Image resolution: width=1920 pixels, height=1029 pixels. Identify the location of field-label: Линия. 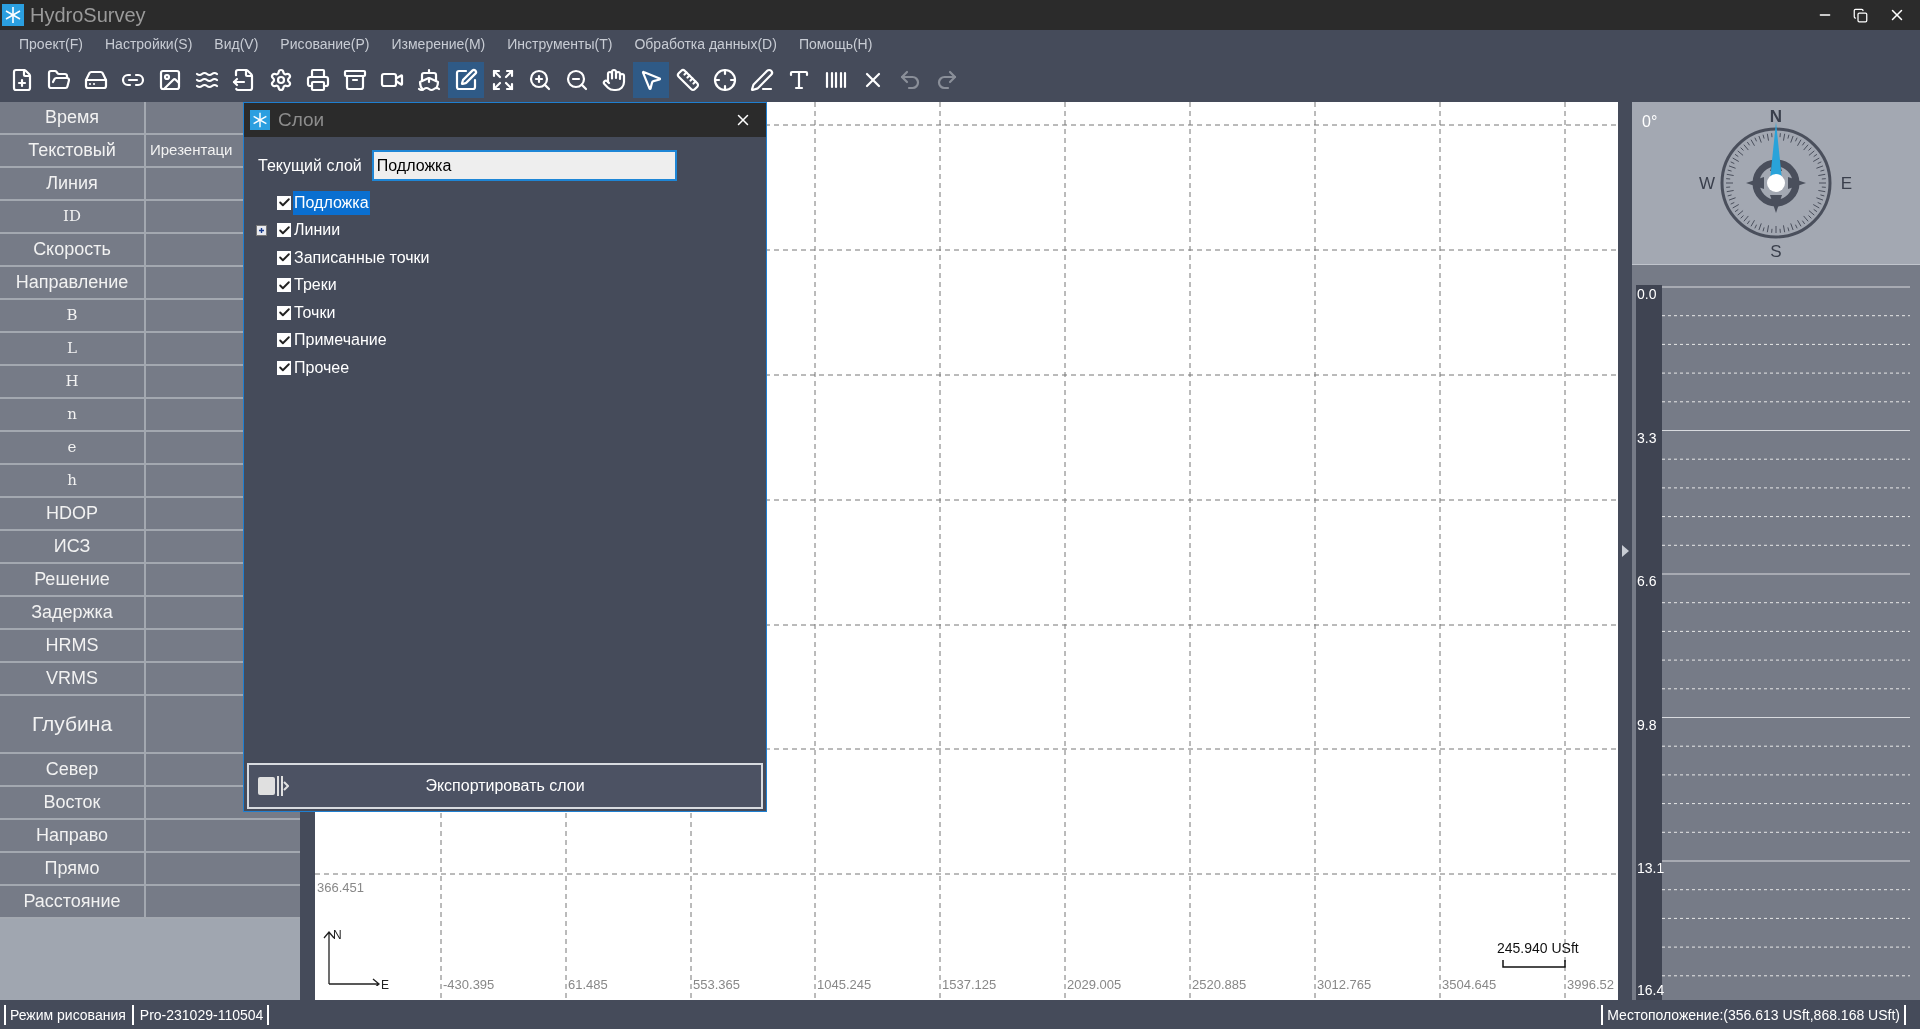
(73, 183).